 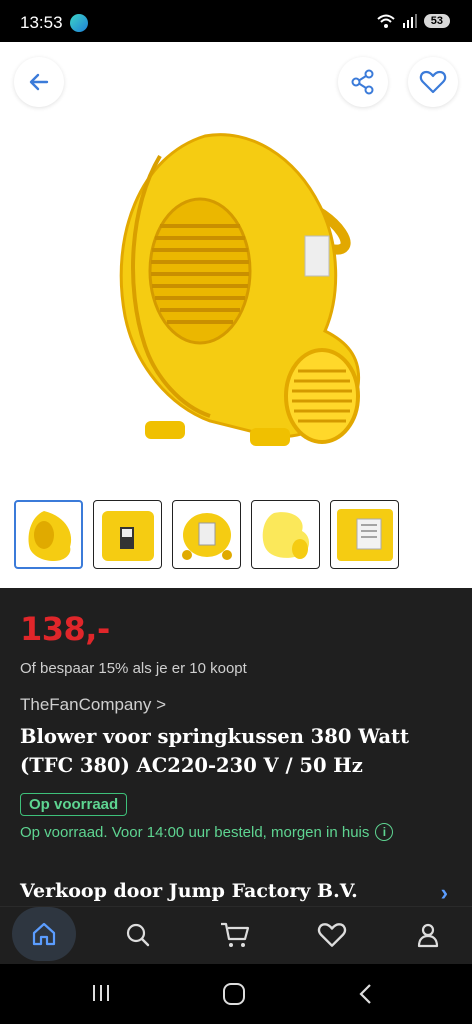 I want to click on seller-link: Verkoop door Jump Factory B.V., so click(x=189, y=891).